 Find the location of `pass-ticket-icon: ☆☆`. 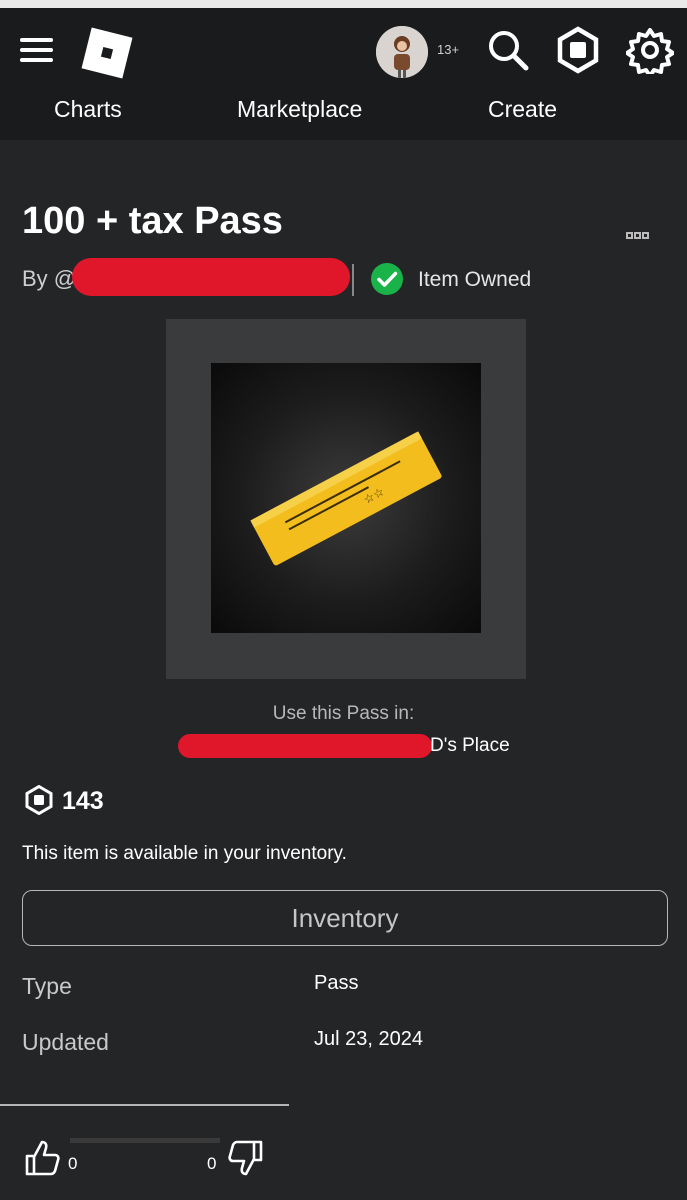

pass-ticket-icon: ☆☆ is located at coordinates (346, 498).